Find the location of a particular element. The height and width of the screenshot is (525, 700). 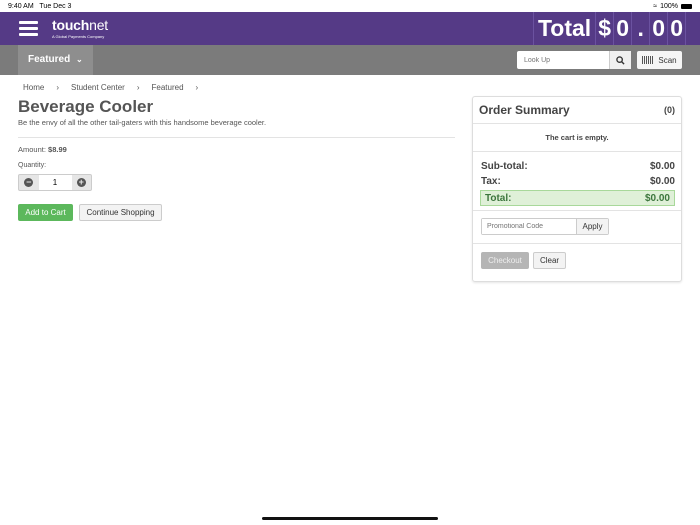

clear-button: Clear is located at coordinates (549, 260).